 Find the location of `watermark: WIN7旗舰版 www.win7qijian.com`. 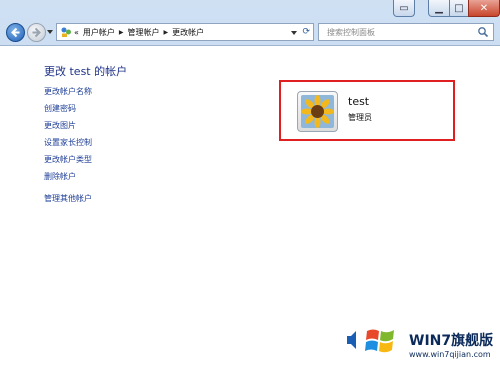

watermark: WIN7旗舰版 www.win7qijian.com is located at coordinates (422, 348).